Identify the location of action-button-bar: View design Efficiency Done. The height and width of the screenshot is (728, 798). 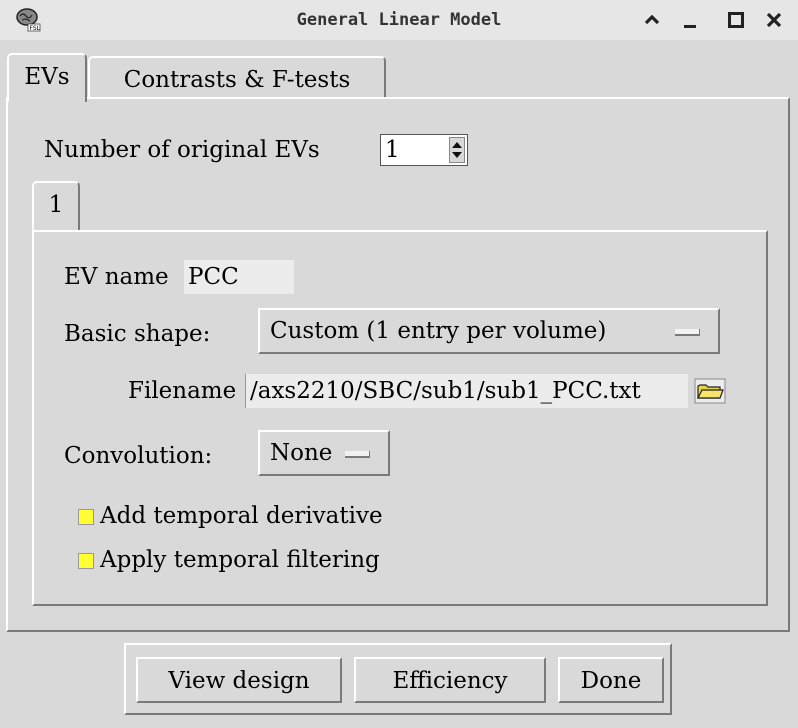
(398, 679).